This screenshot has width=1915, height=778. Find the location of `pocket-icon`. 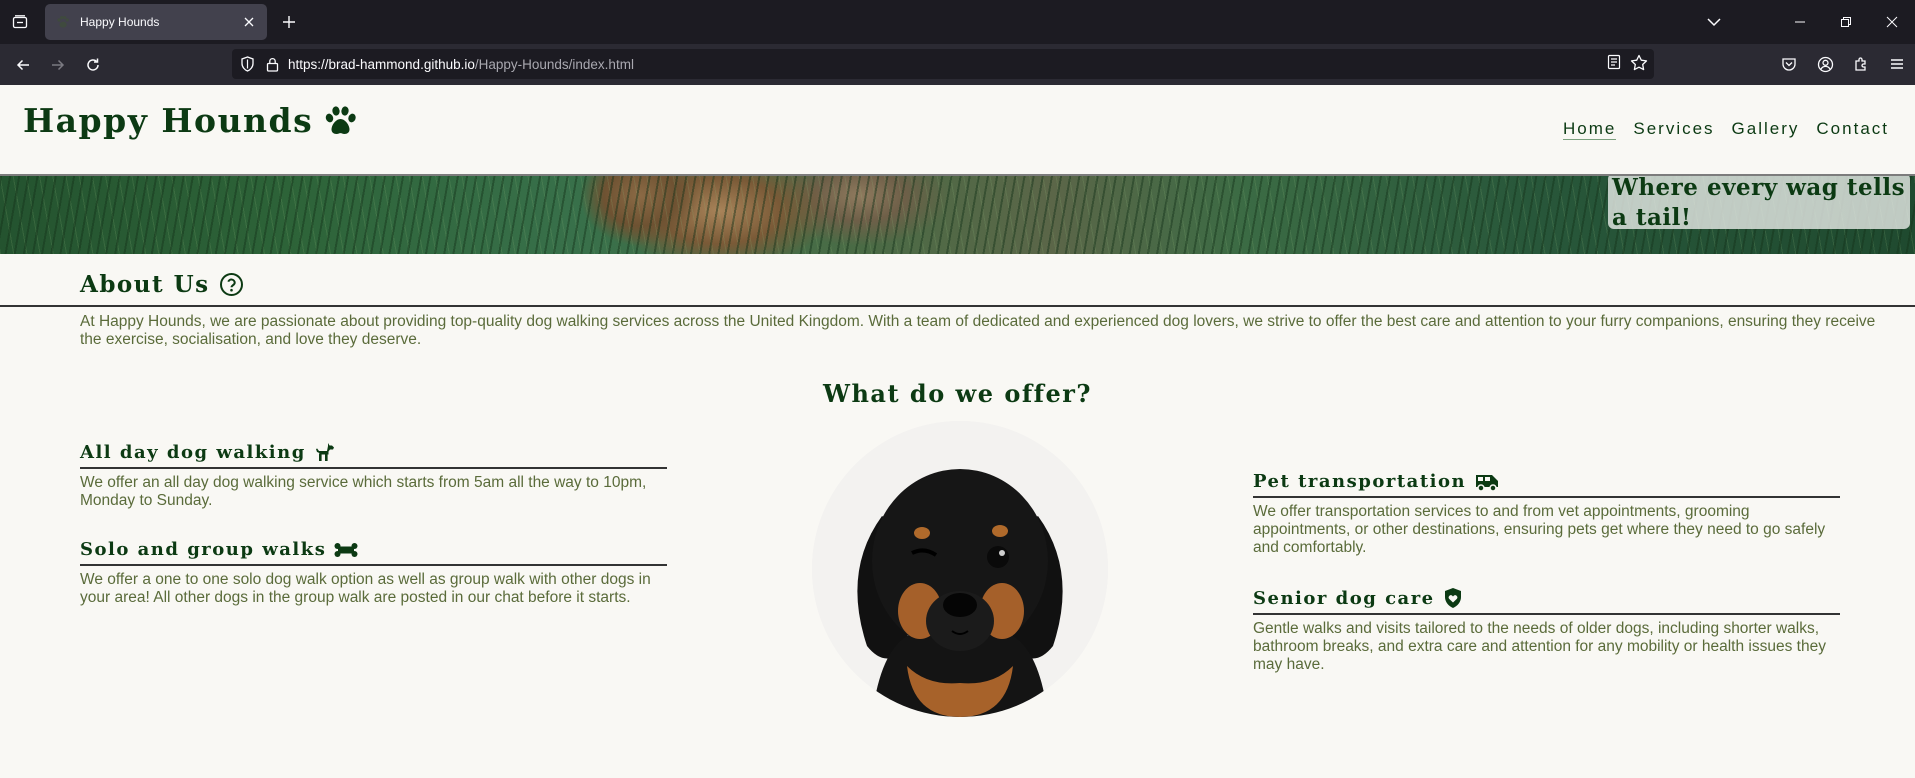

pocket-icon is located at coordinates (1789, 64).